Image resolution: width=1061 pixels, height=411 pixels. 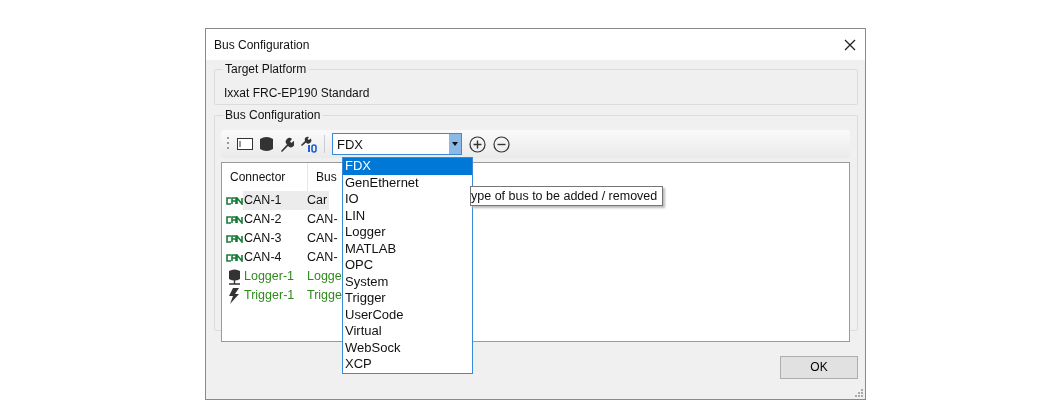 I want to click on dropdown-option: IO, so click(x=407, y=199).